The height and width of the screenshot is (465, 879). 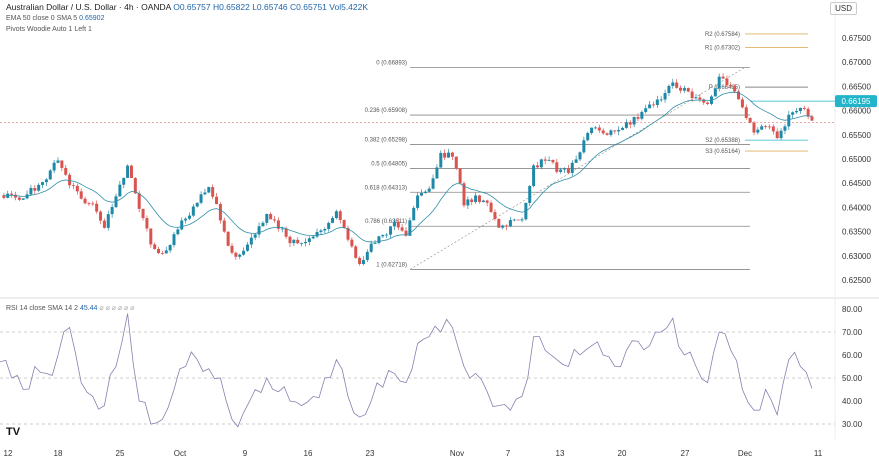 What do you see at coordinates (856, 62) in the screenshot?
I see `price-tick: 0.67000` at bounding box center [856, 62].